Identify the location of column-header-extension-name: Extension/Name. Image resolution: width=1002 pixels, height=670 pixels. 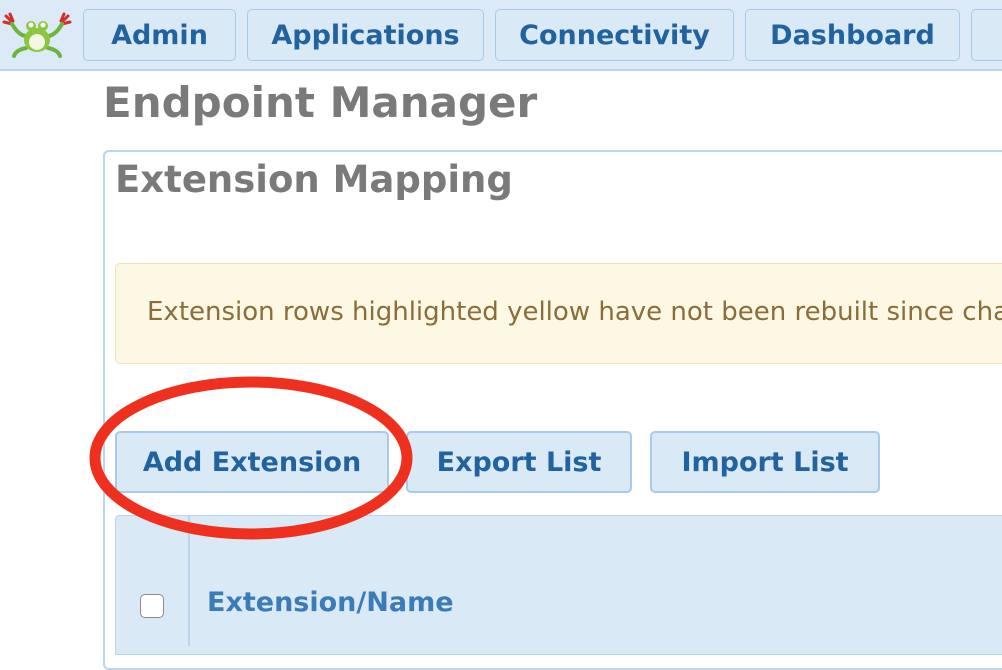
(330, 602).